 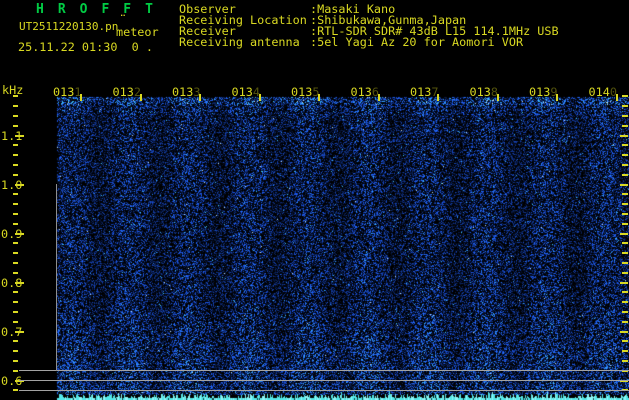 I want to click on time-axis-label: 0132, so click(x=126, y=92).